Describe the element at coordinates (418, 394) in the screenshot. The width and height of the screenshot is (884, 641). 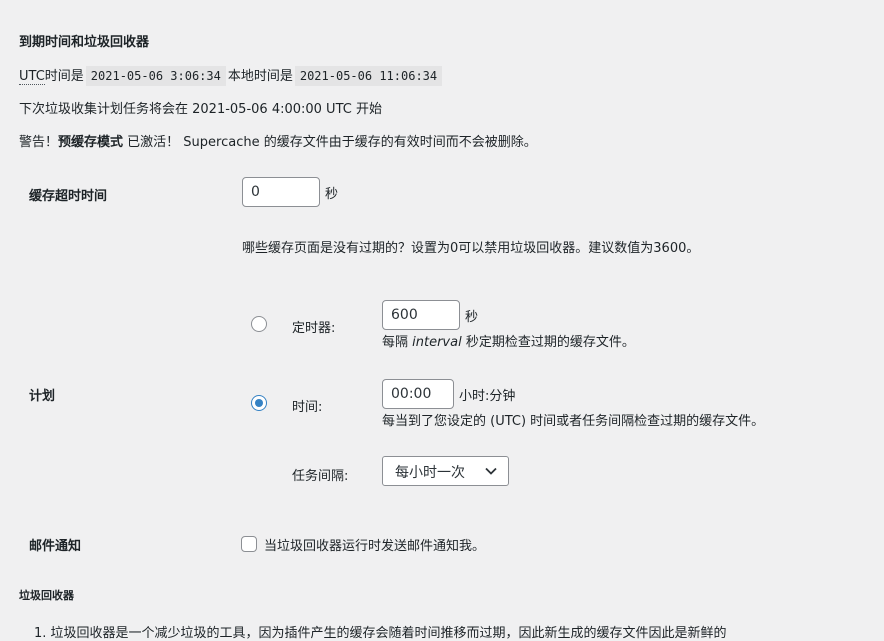
I see `clock-time-input` at that location.